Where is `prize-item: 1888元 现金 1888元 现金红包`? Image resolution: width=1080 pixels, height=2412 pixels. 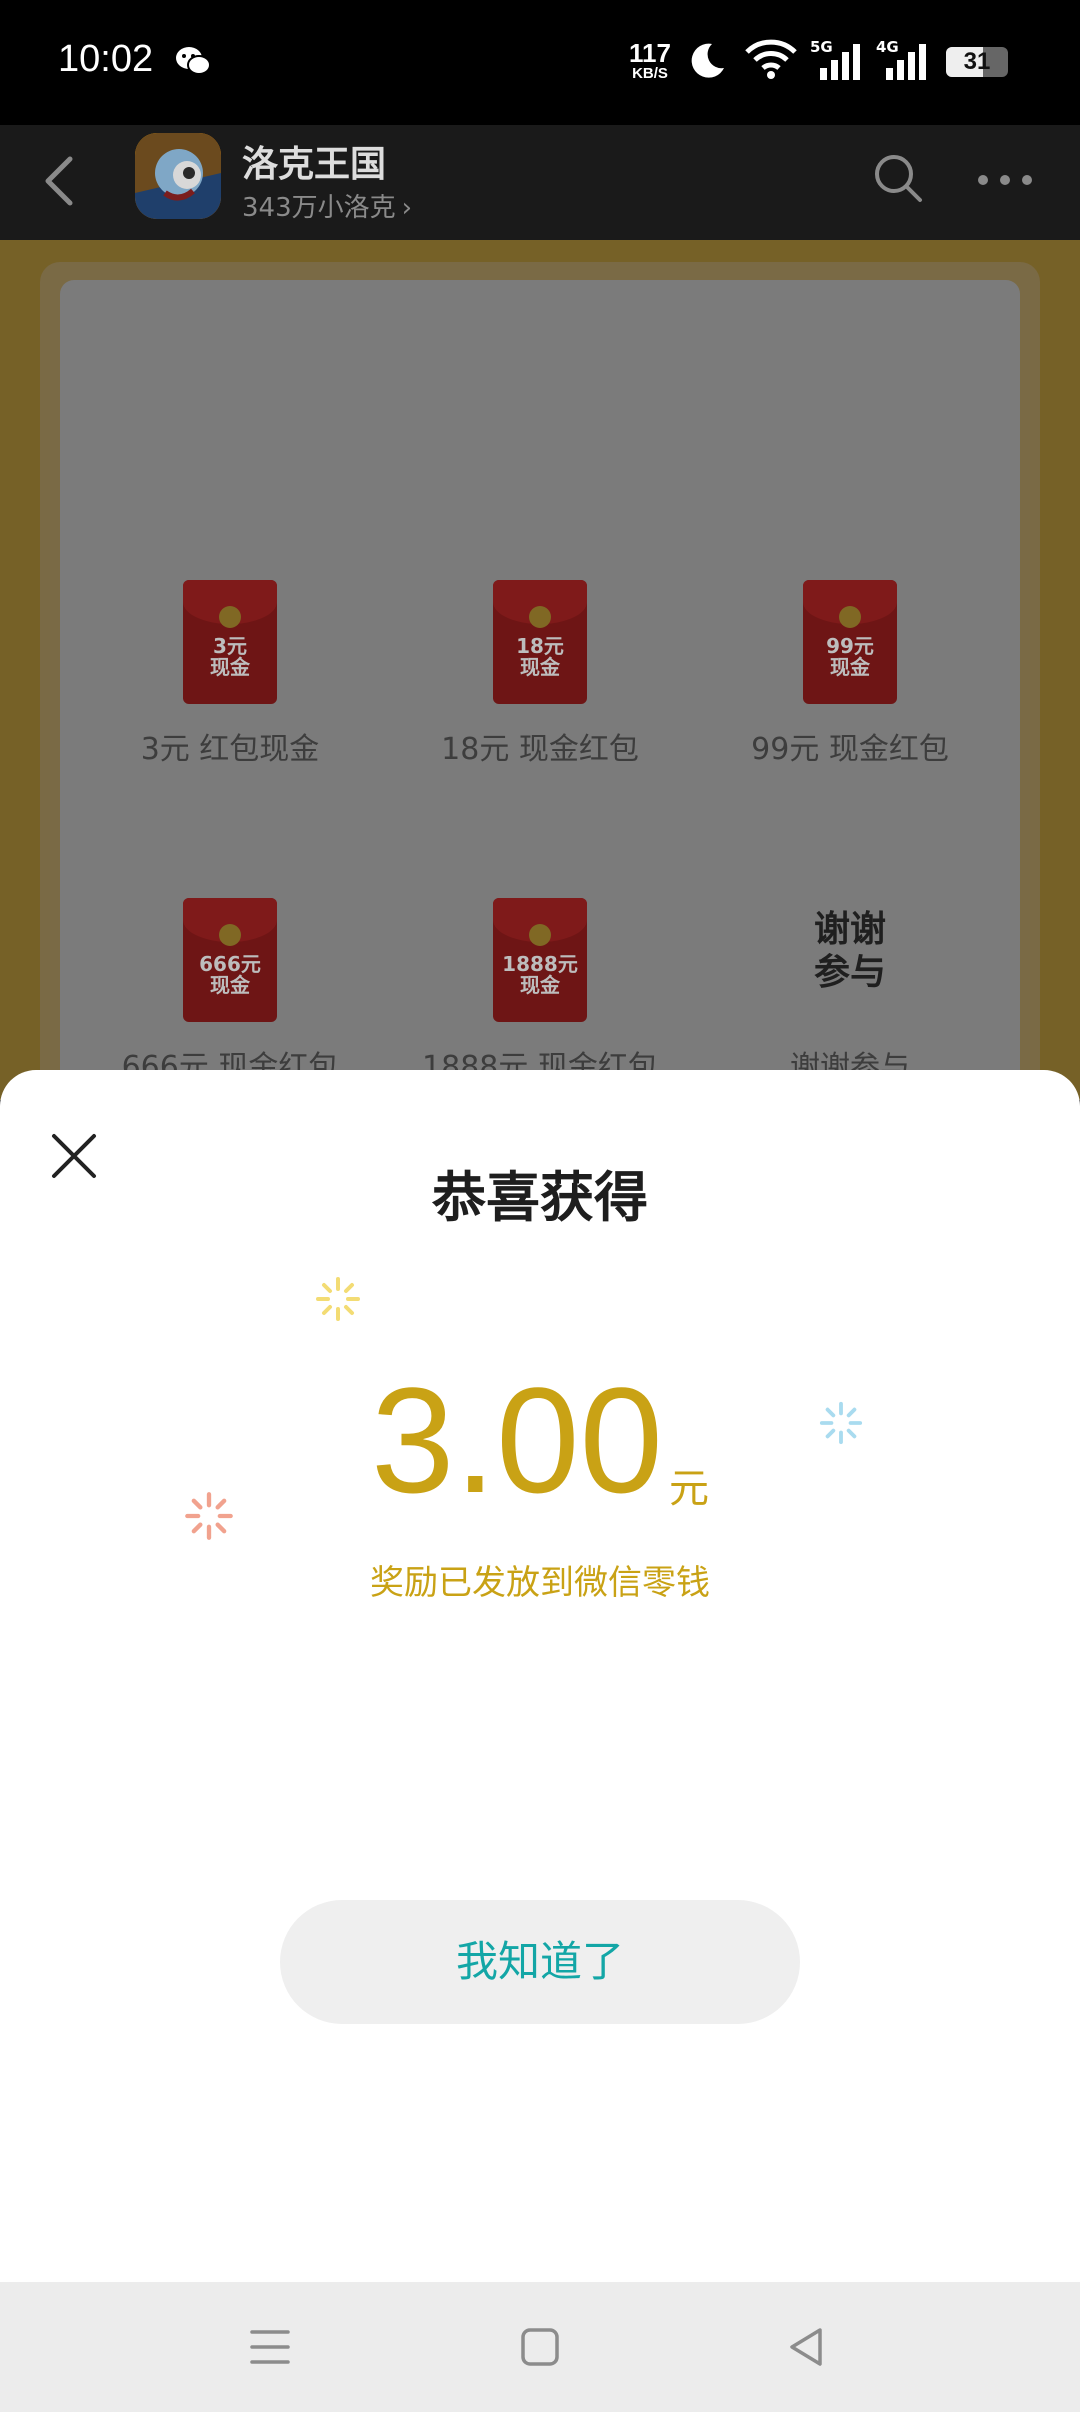 prize-item: 1888元 现金 1888元 现金红包 is located at coordinates (540, 992).